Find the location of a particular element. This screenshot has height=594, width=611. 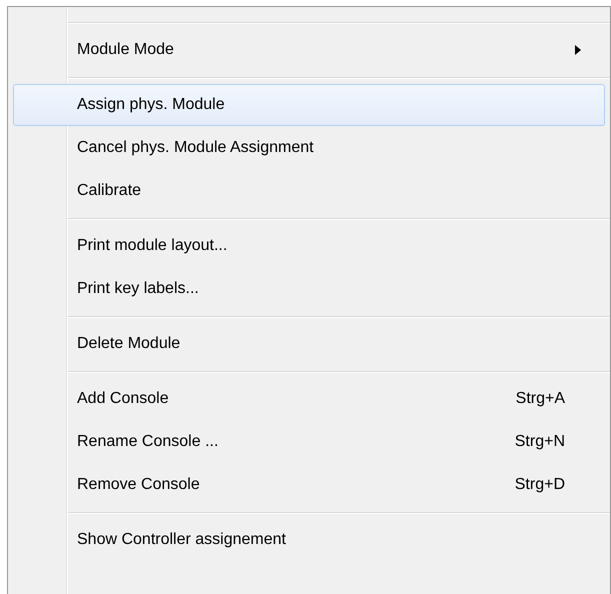

menu-item: Add Console Strg+A is located at coordinates (309, 399).